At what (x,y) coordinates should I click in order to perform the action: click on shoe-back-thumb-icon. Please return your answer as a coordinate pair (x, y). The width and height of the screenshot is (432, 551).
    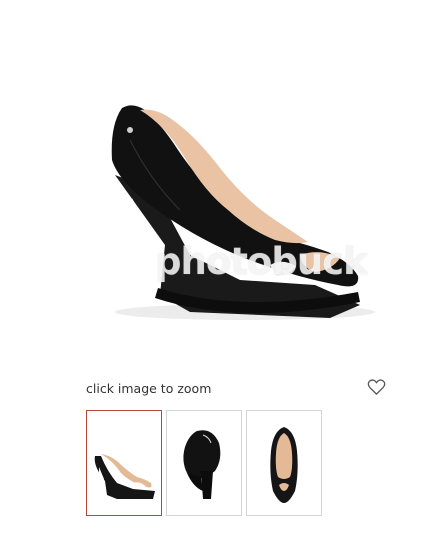
    Looking at the image, I should click on (202, 464).